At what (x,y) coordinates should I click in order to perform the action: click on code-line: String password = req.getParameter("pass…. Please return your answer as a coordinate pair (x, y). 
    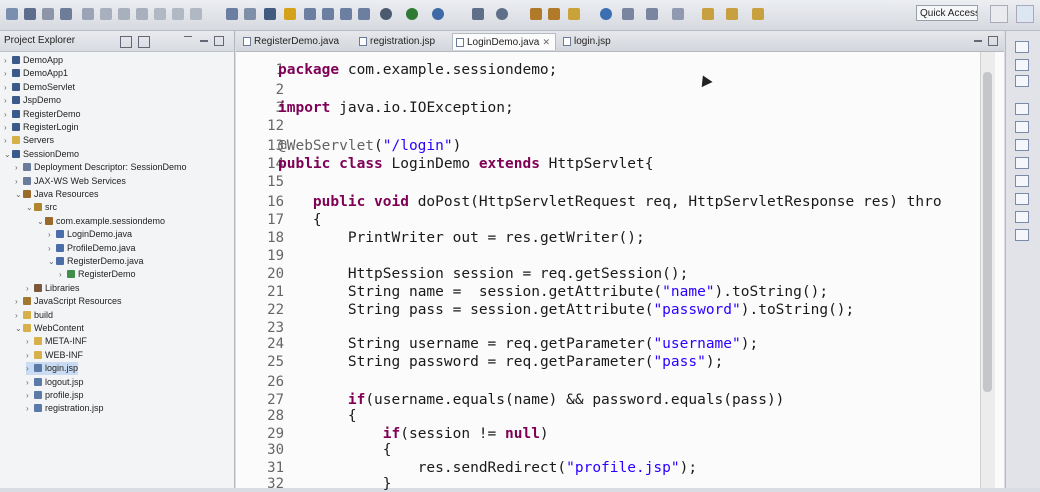
    Looking at the image, I should click on (500, 362).